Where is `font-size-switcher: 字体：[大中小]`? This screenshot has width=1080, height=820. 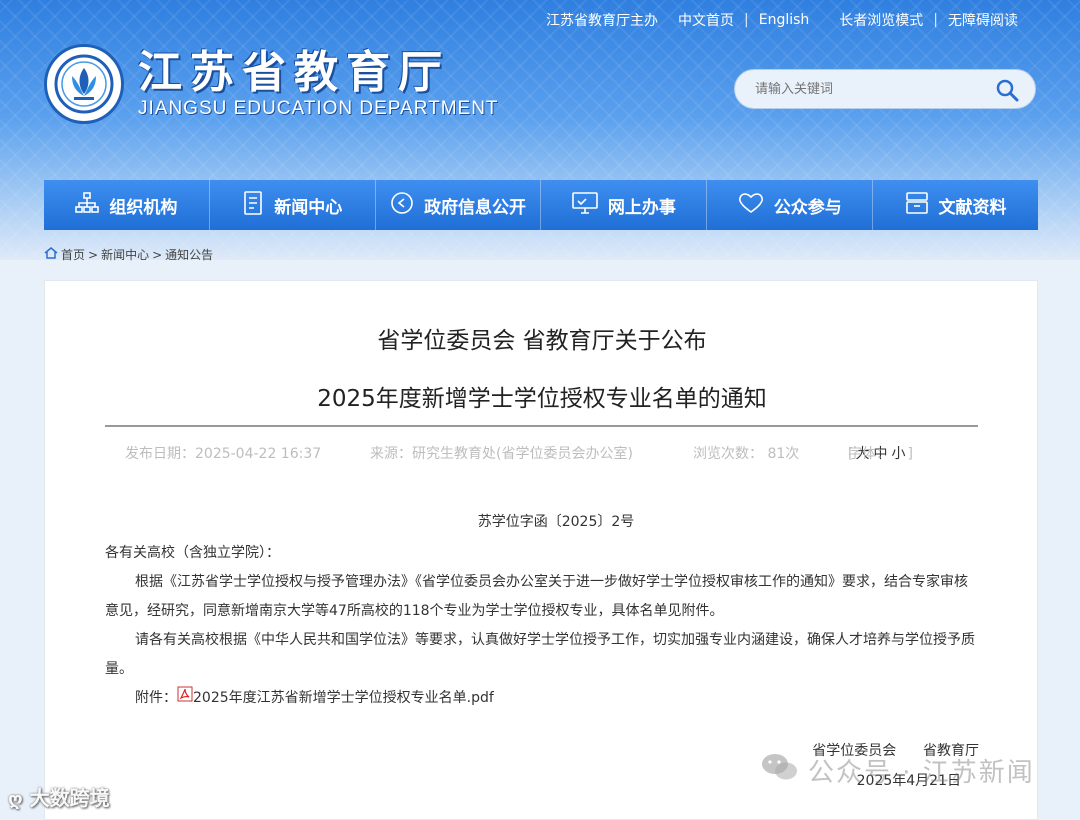 font-size-switcher: 字体：[大中小] is located at coordinates (880, 453).